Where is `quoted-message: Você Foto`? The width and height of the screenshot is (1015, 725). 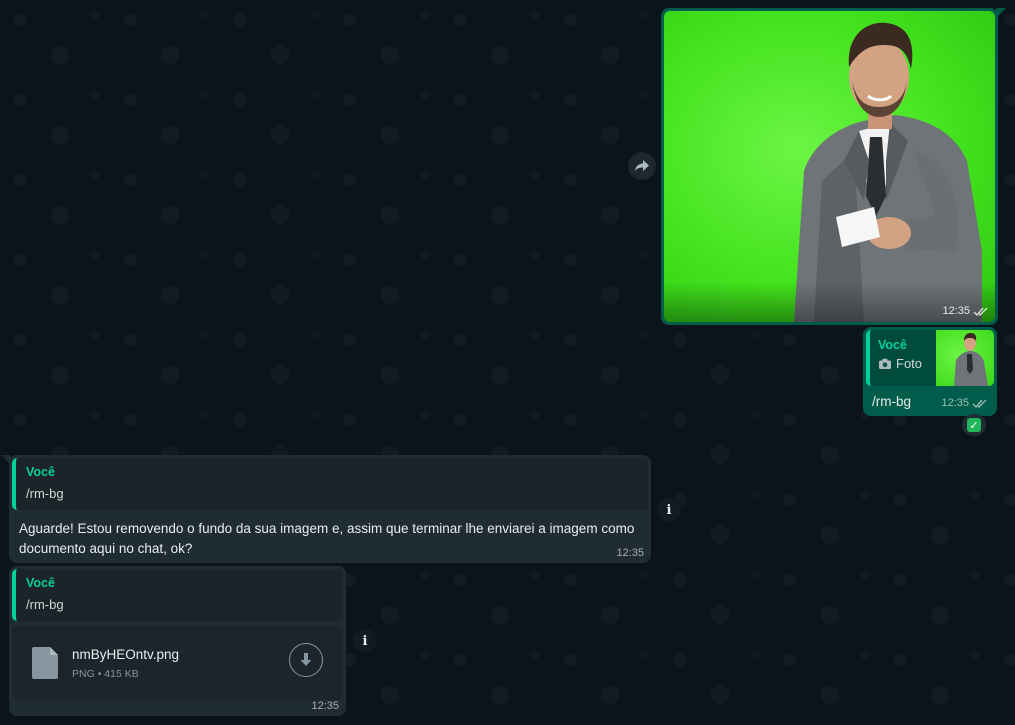 quoted-message: Você Foto is located at coordinates (930, 358).